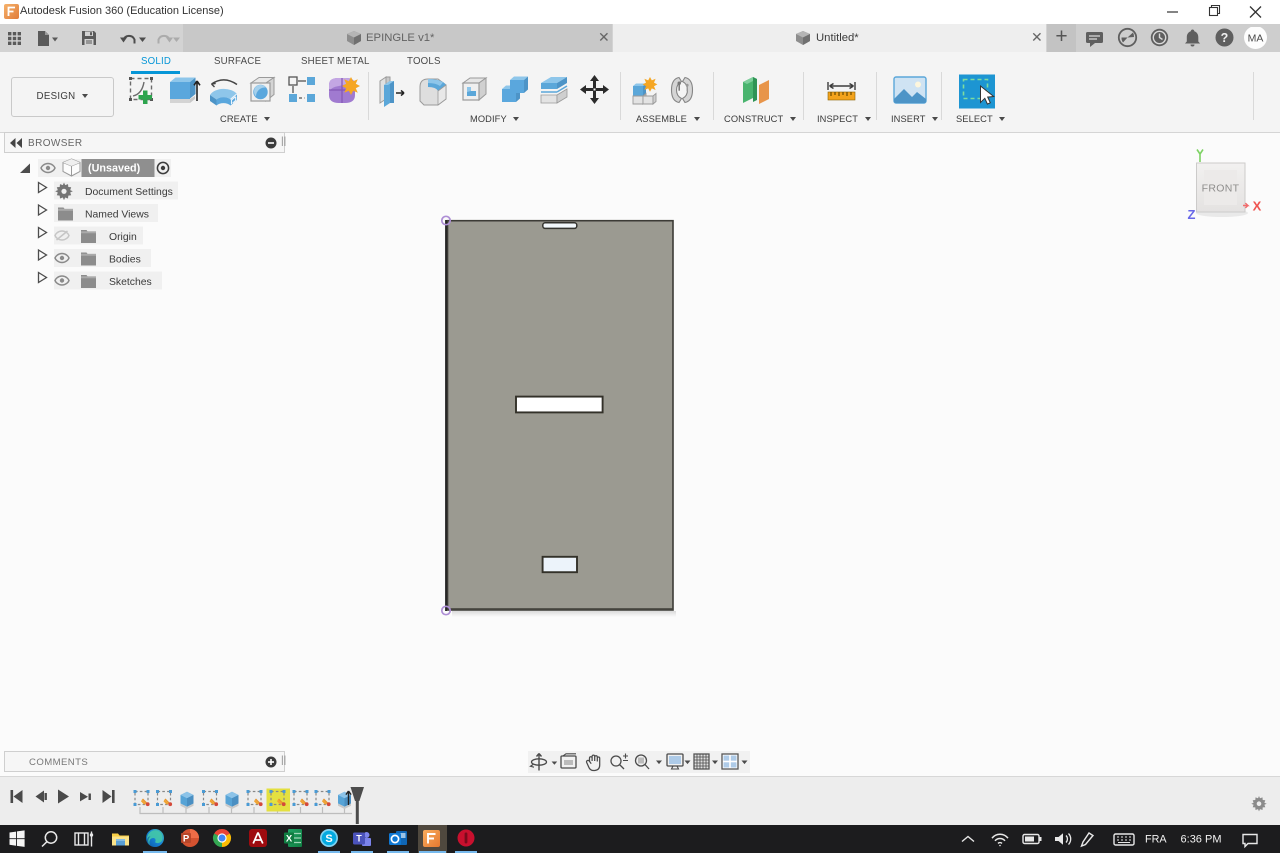 The height and width of the screenshot is (853, 1280). Describe the element at coordinates (117, 215) in the screenshot. I see `svg-text: Named Views` at that location.